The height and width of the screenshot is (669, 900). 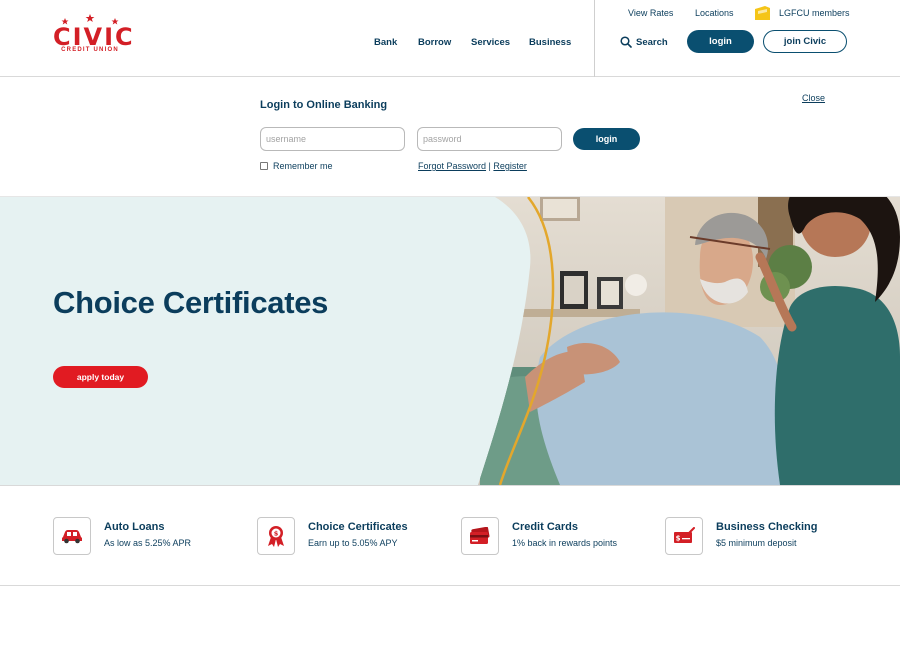 I want to click on logo-tagline: CREDIT UNION, so click(x=90, y=50).